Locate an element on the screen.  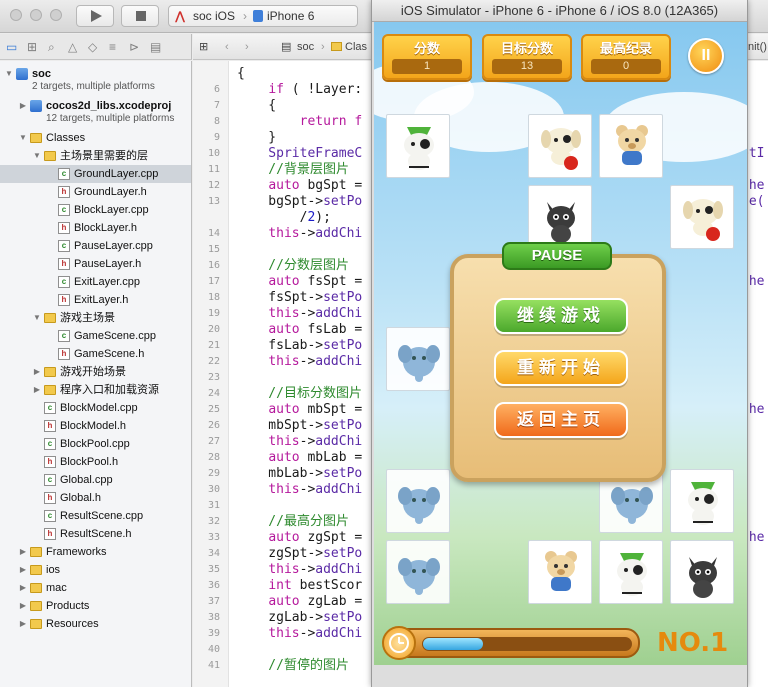
navigator-file: h GroundLayer.h is located at coordinates (95, 192).